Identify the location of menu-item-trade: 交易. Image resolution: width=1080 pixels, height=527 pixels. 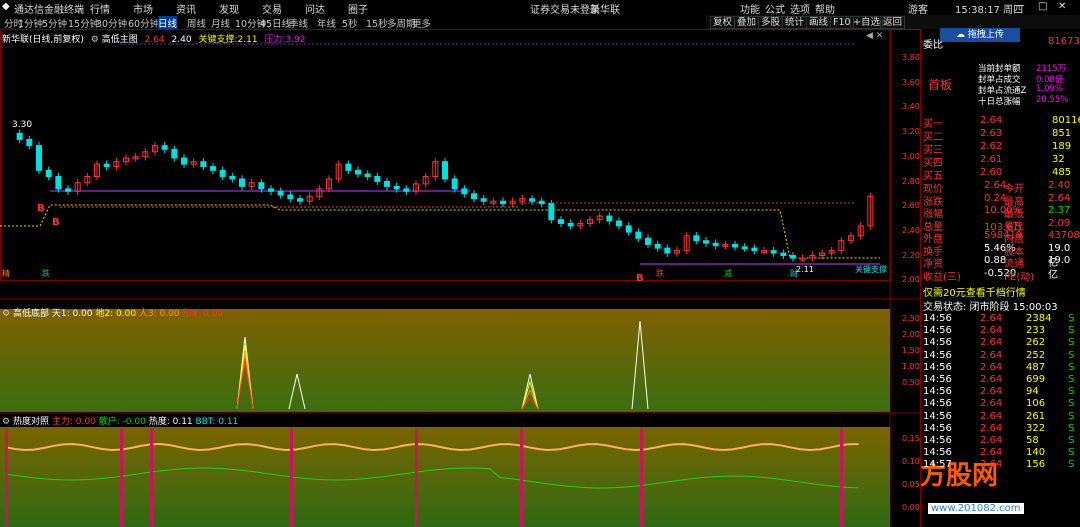
(272, 8).